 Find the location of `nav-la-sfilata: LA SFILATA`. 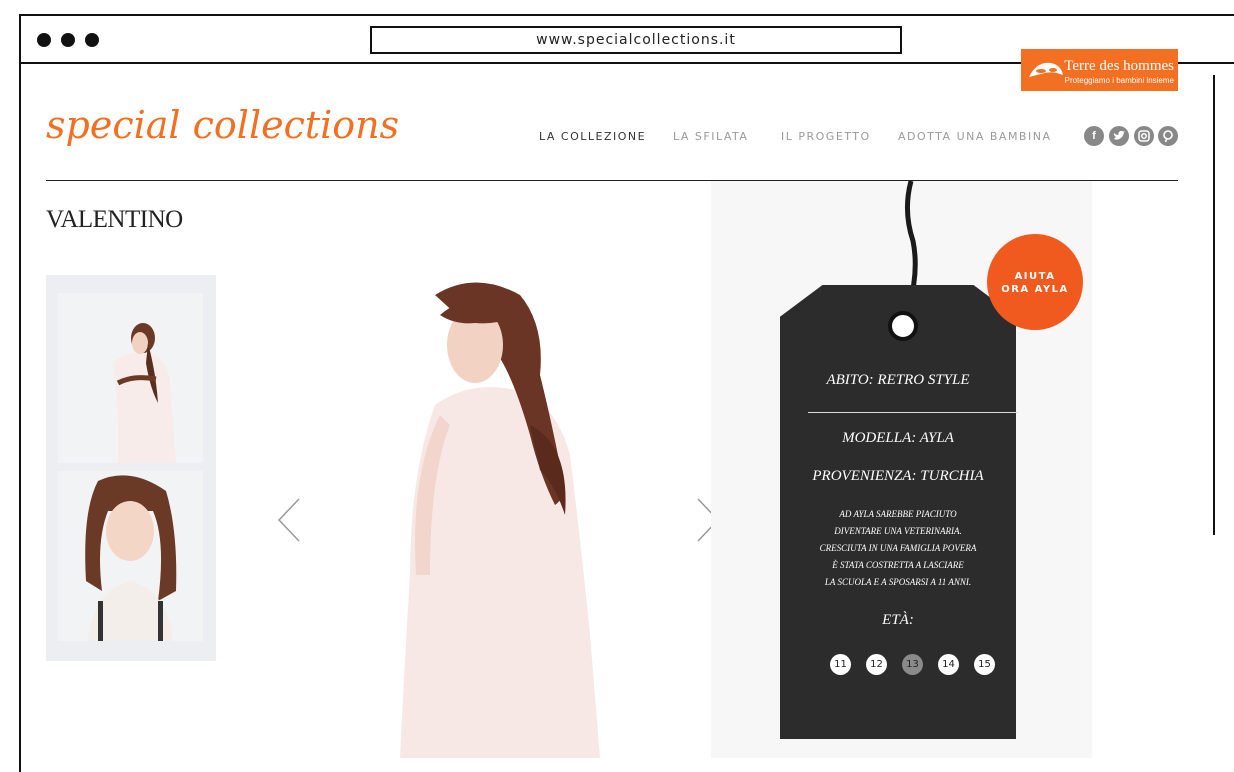

nav-la-sfilata: LA SFILATA is located at coordinates (710, 136).